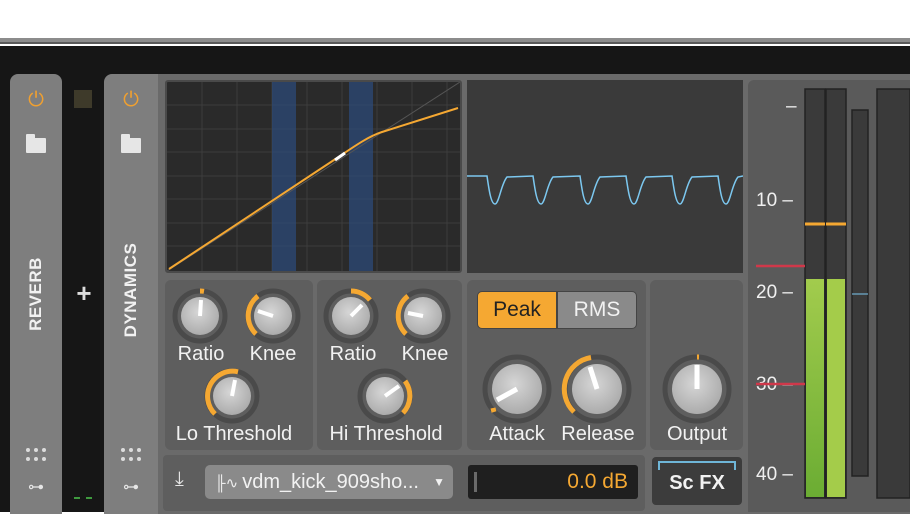  I want to click on lo-threshold-label: Lo Threshold, so click(234, 434).